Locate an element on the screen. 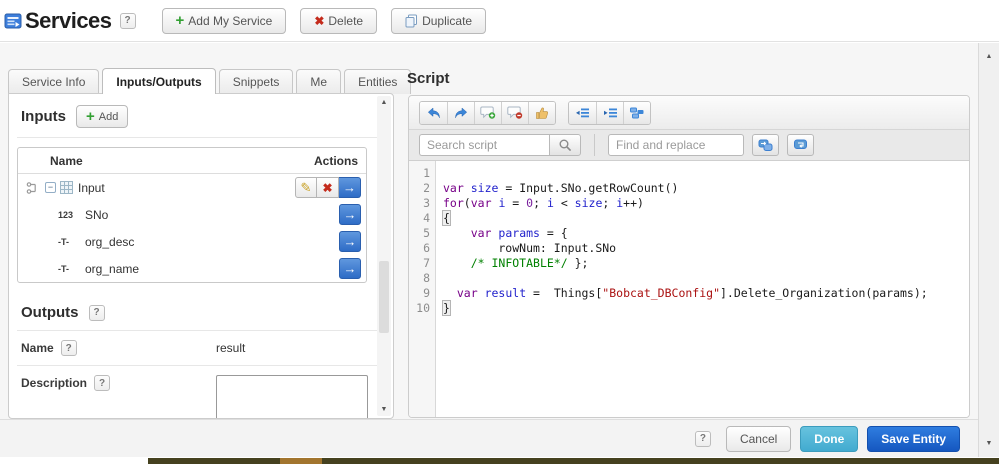 This screenshot has height=465, width=999. duplicate-button: Duplicate is located at coordinates (439, 20).